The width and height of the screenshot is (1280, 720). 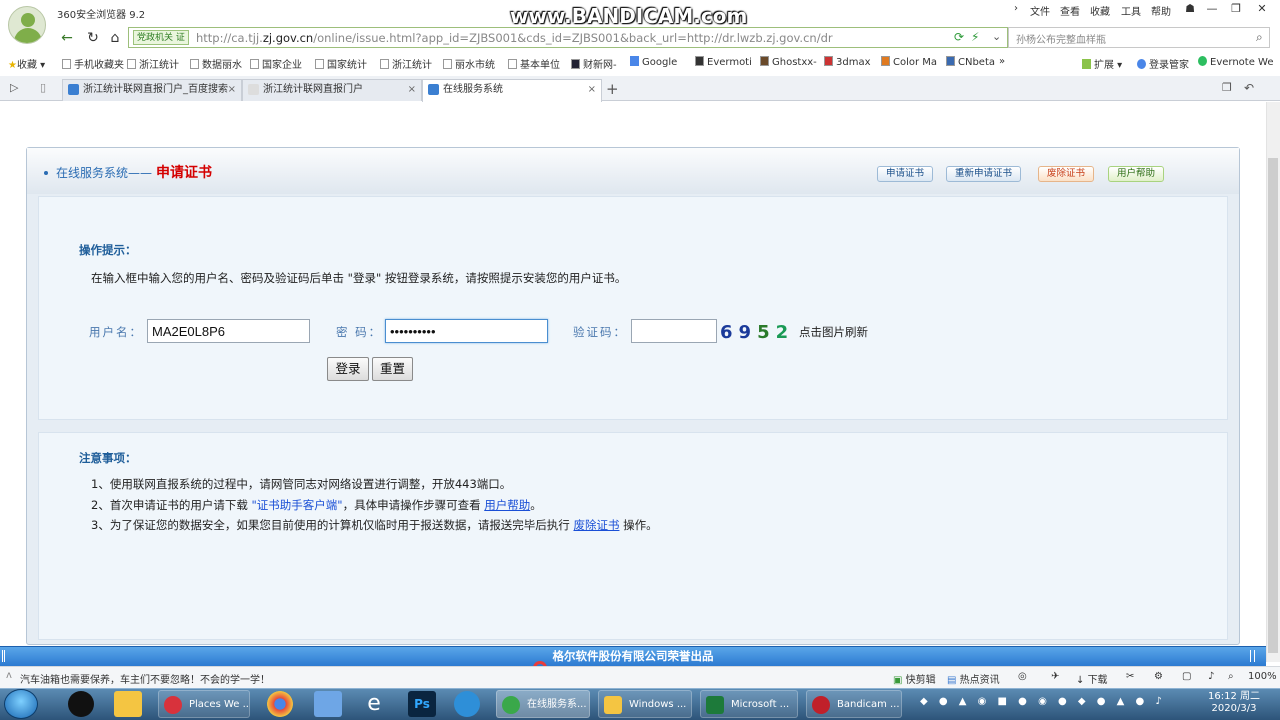 What do you see at coordinates (996, 36) in the screenshot?
I see `chevron-down-icon: ⌄` at bounding box center [996, 36].